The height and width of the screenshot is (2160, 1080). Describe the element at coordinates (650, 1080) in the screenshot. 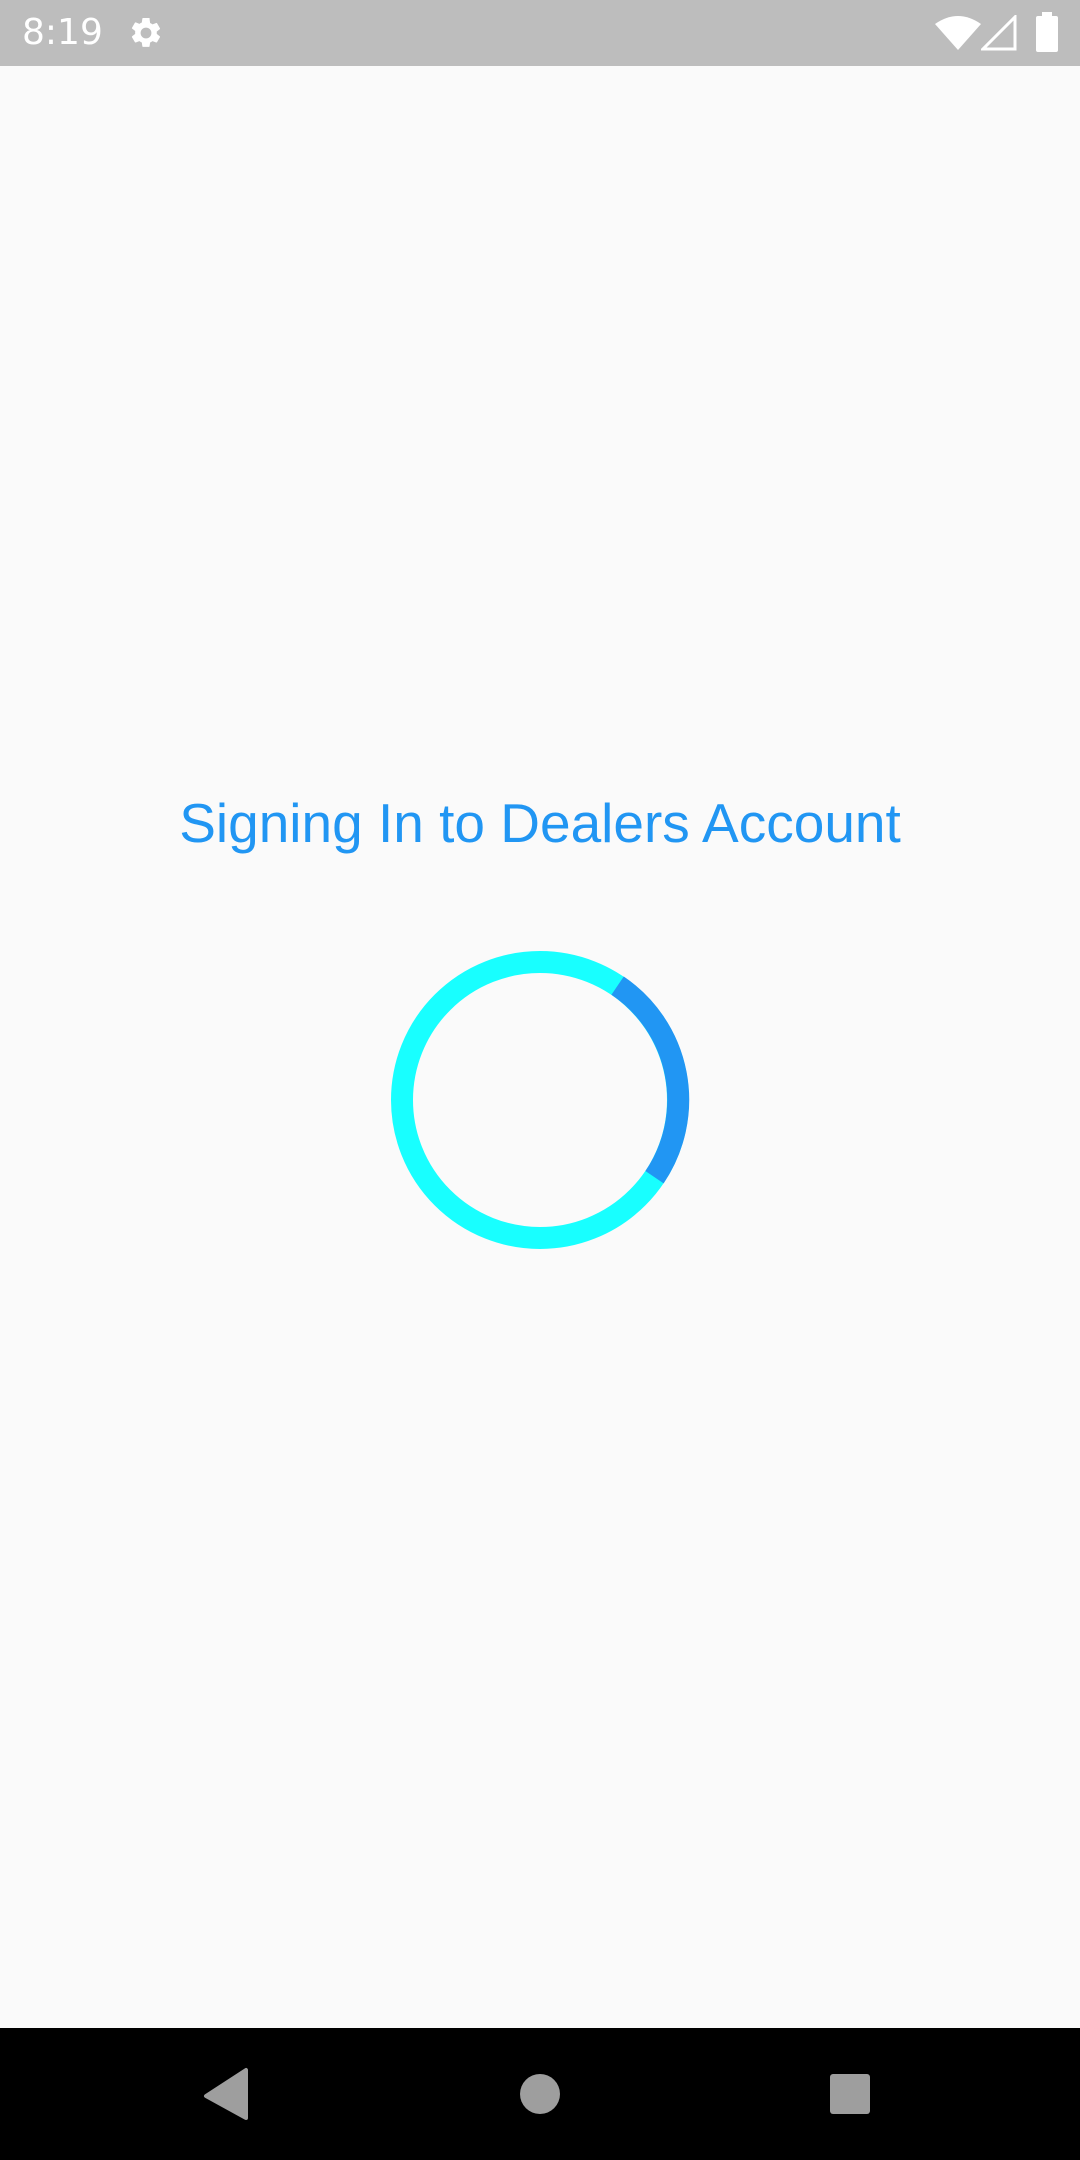

I see `spinner-arc` at that location.